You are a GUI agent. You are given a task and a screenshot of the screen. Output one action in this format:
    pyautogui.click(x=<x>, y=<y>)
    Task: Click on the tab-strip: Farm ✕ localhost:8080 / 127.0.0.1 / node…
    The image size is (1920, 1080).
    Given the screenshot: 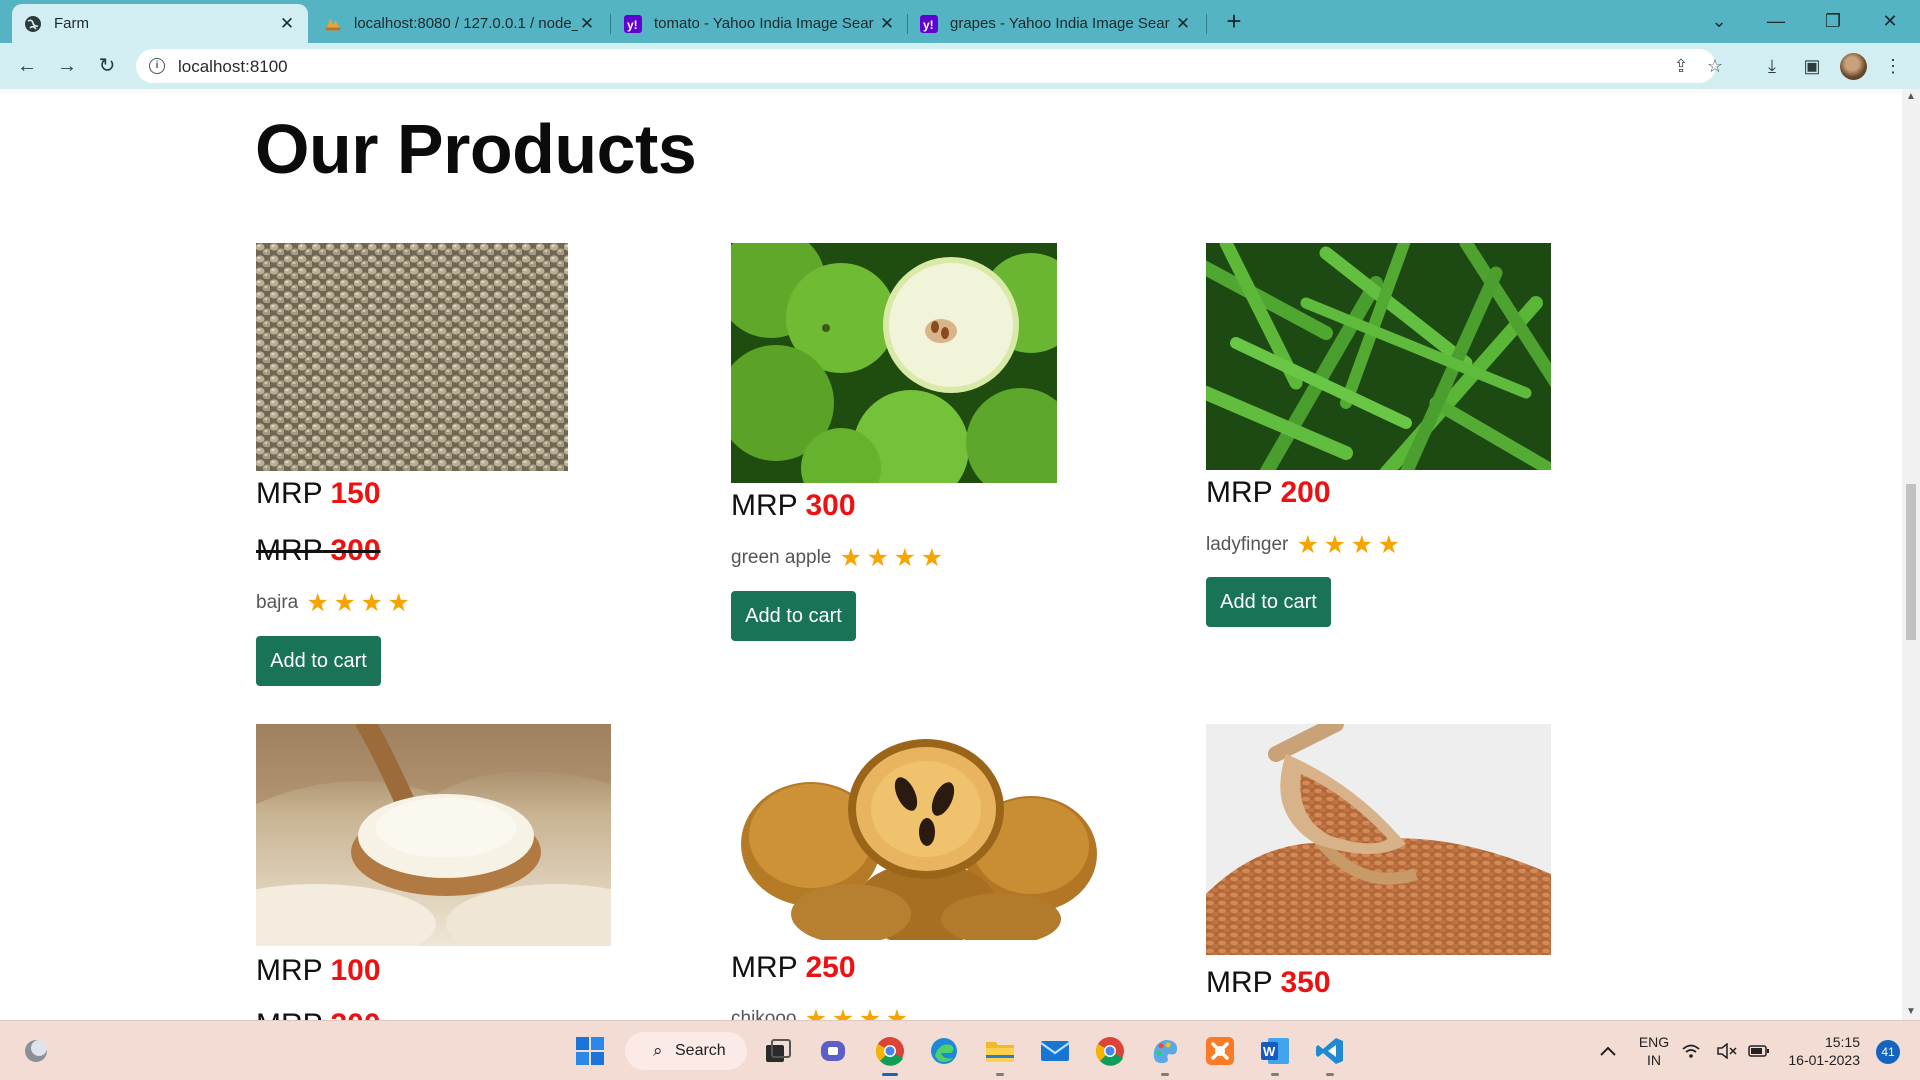 What is the action you would take?
    pyautogui.click(x=960, y=21)
    